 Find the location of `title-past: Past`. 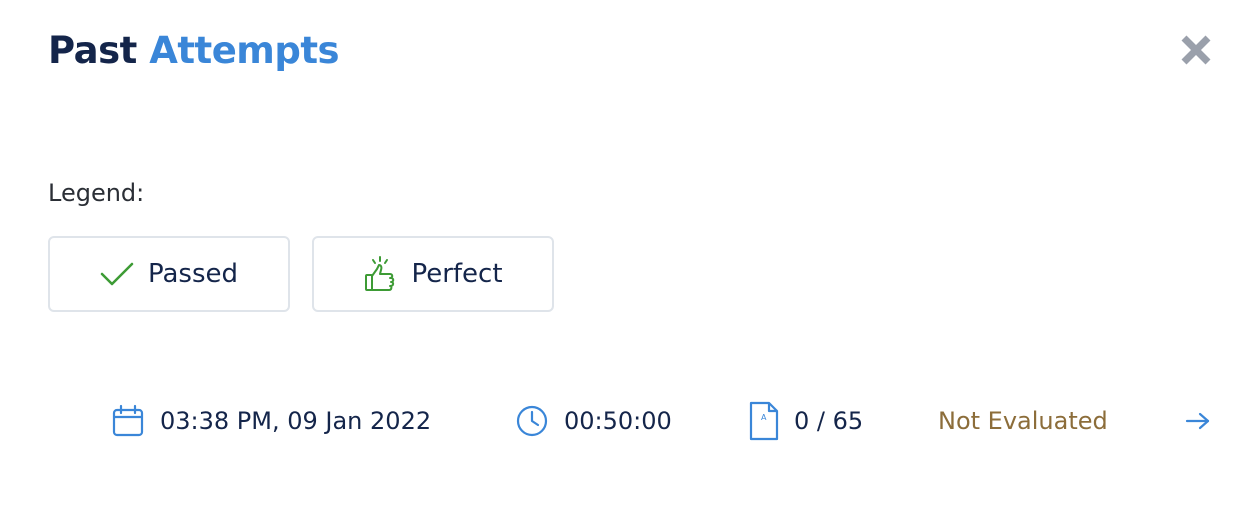

title-past: Past is located at coordinates (92, 50).